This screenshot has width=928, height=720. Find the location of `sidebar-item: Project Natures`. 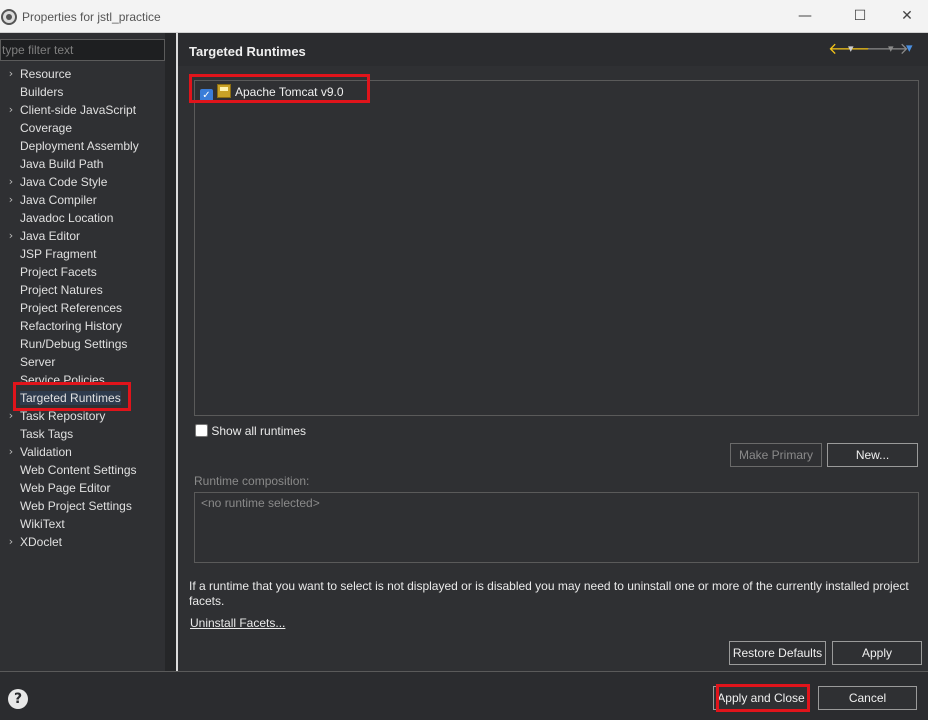

sidebar-item: Project Natures is located at coordinates (82, 290).